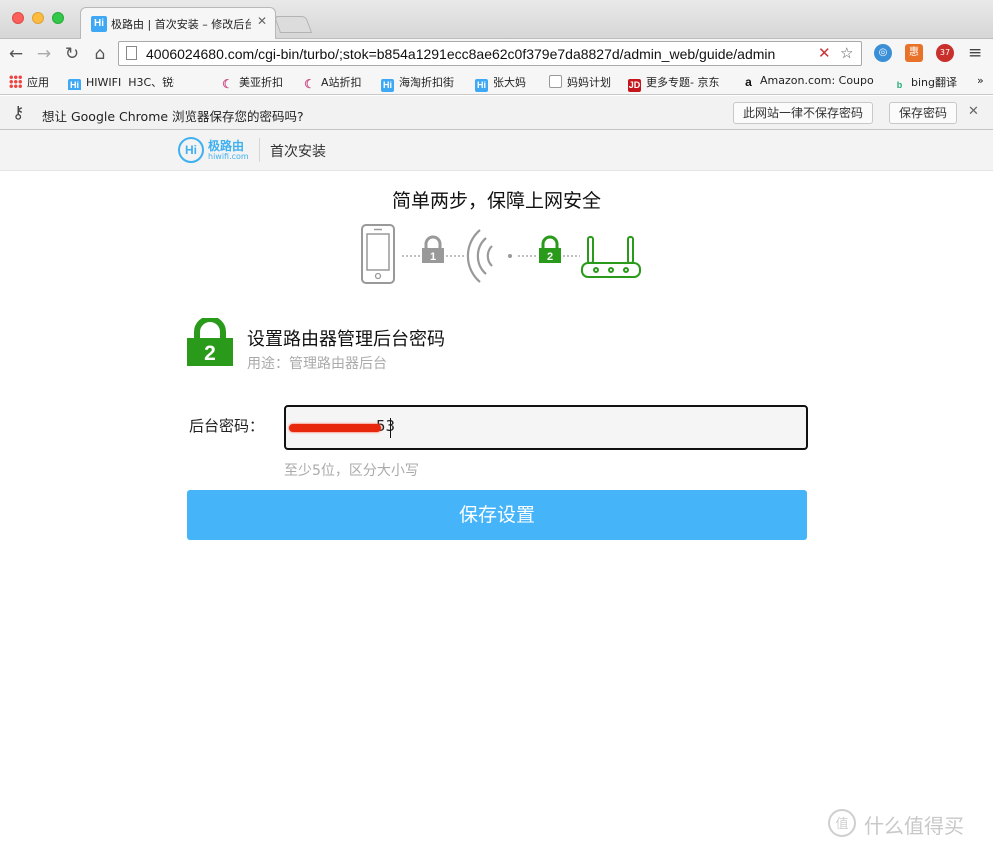 This screenshot has height=848, width=993. I want to click on page-title: 首次安装, so click(298, 152).